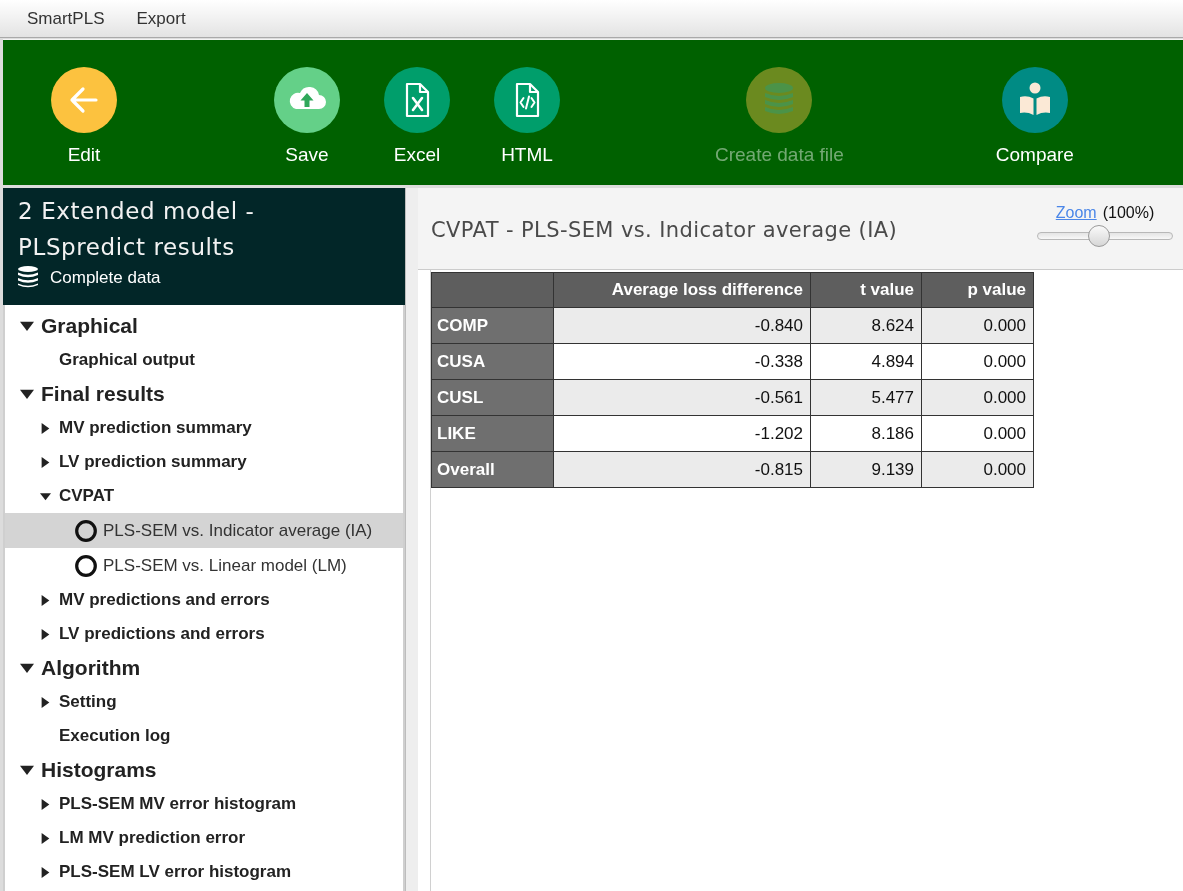  I want to click on tree-item: Algorithm, so click(204, 668).